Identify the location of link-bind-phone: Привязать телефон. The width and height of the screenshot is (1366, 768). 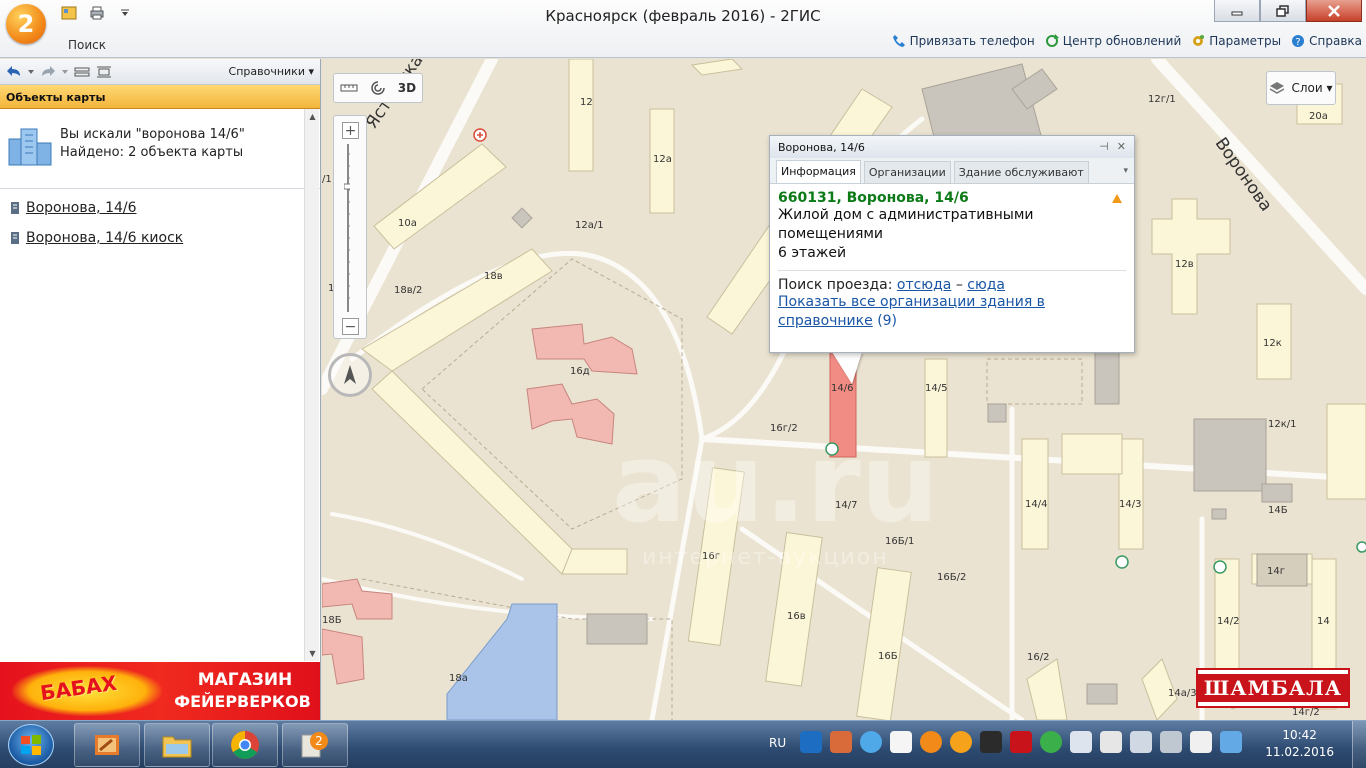
(963, 41).